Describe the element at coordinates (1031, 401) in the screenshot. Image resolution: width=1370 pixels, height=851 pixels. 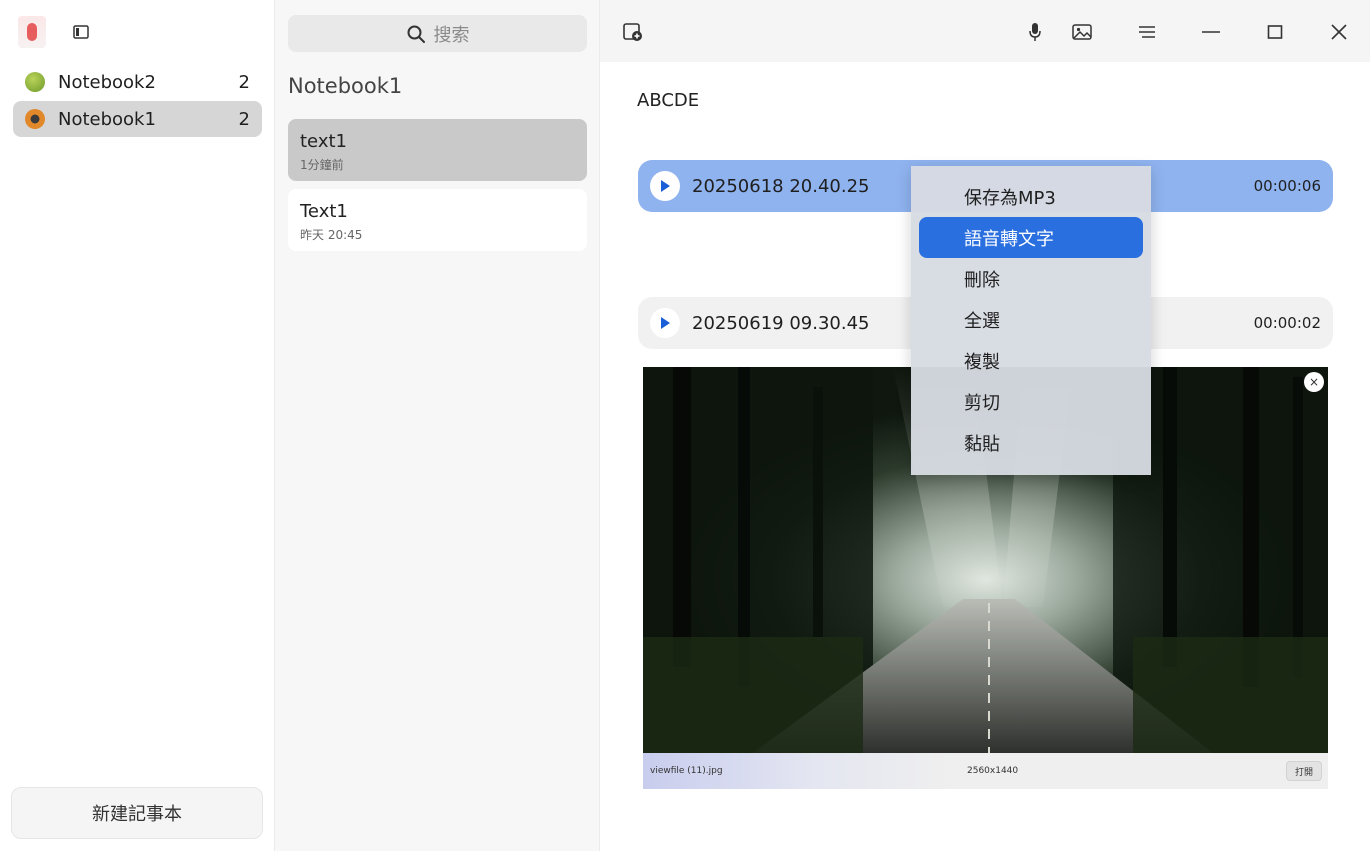
I see `menu-item-cut: 剪切` at that location.